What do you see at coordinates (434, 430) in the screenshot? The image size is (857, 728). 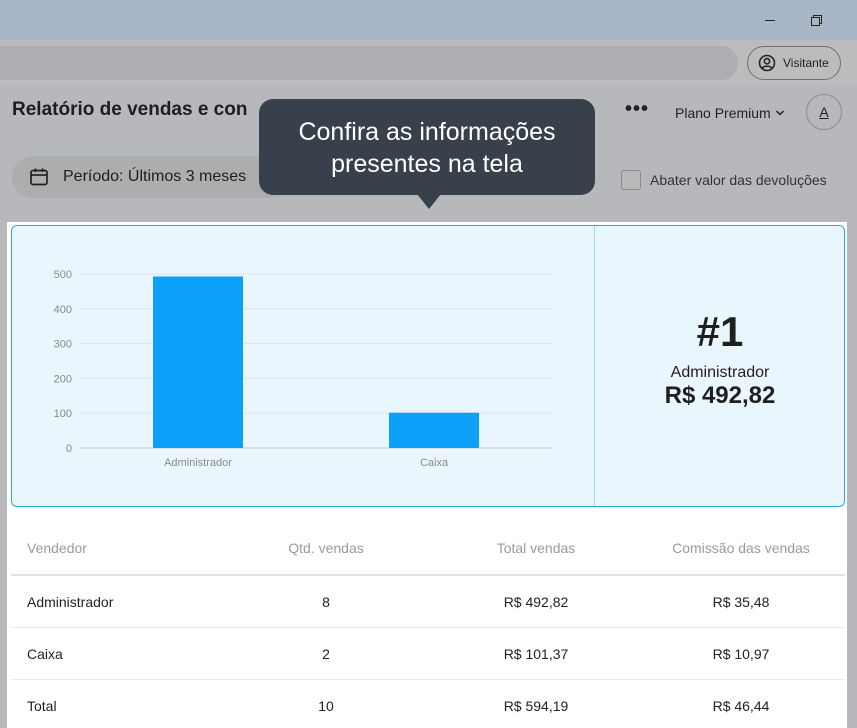 I see `bar-caixa` at bounding box center [434, 430].